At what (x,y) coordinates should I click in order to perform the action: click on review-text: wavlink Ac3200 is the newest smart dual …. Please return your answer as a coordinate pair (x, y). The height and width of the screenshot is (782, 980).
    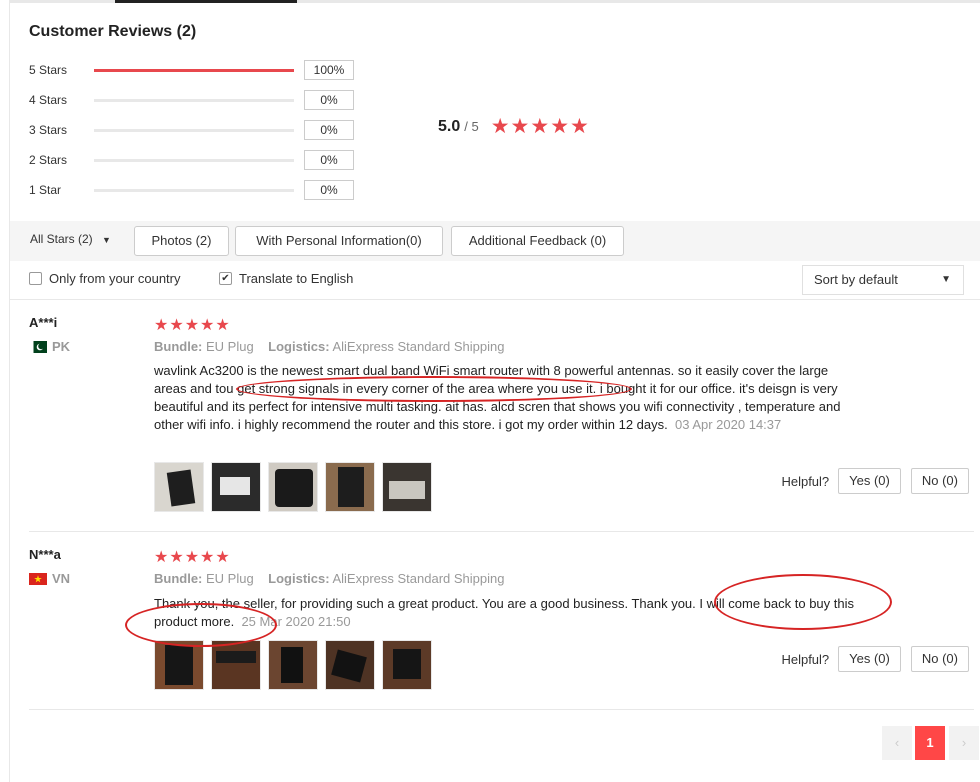
    Looking at the image, I should click on (509, 398).